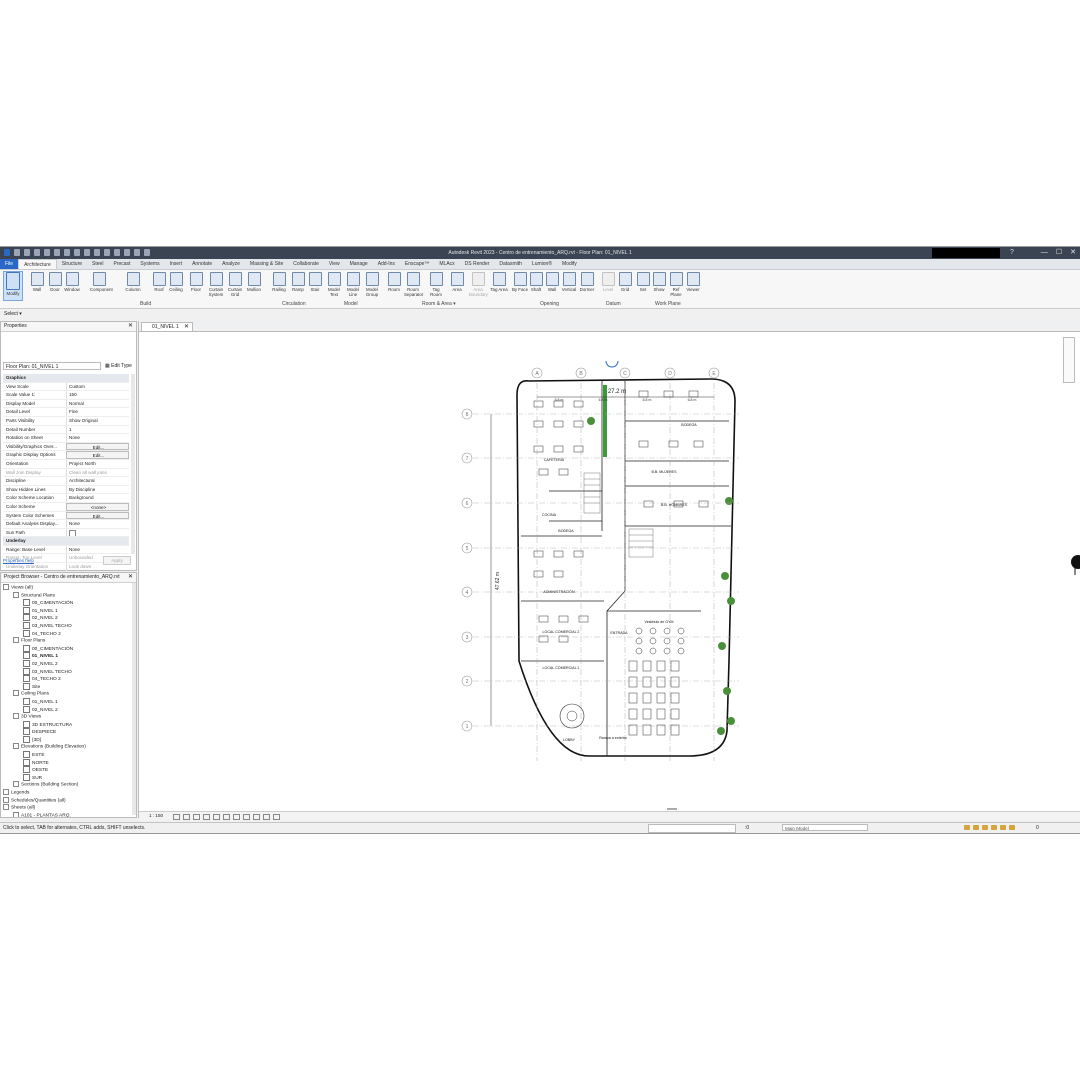 The image size is (1080, 1080). I want to click on property-checkbox, so click(72, 533).